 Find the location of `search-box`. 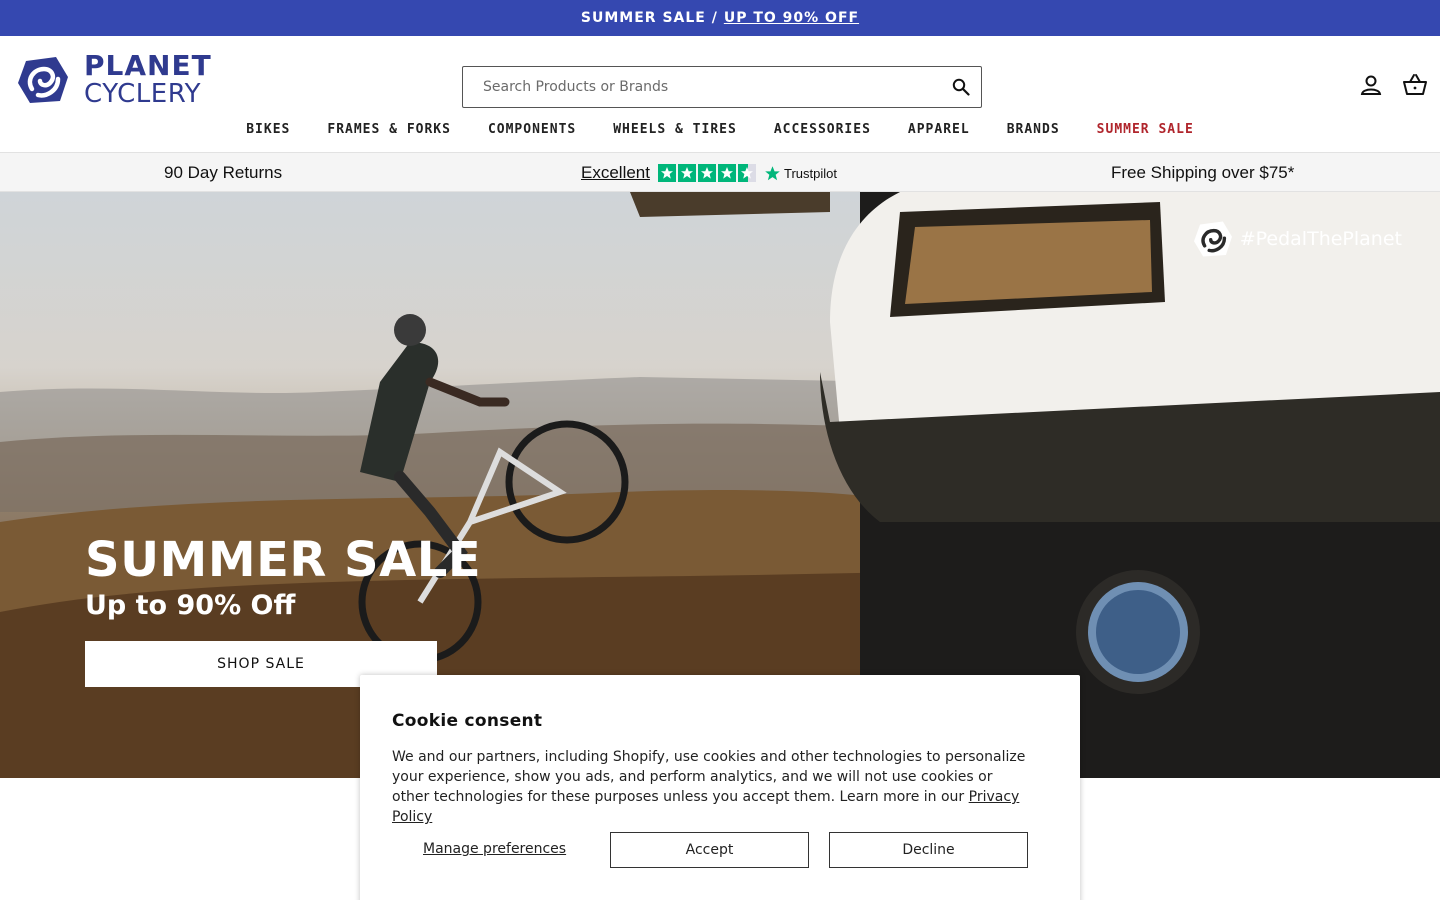

search-box is located at coordinates (722, 87).